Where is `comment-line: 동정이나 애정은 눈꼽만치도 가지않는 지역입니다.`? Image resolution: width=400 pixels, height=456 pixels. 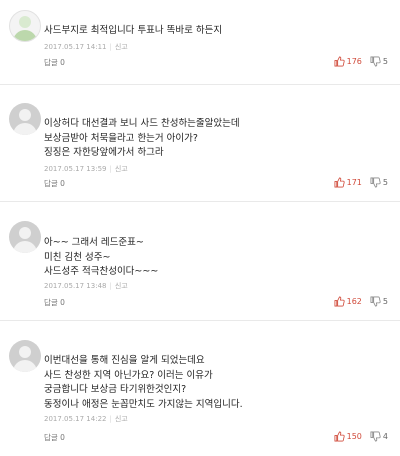
comment-line: 동정이나 애정은 눈꼽만치도 가지않는 지역입니다. is located at coordinates (143, 404).